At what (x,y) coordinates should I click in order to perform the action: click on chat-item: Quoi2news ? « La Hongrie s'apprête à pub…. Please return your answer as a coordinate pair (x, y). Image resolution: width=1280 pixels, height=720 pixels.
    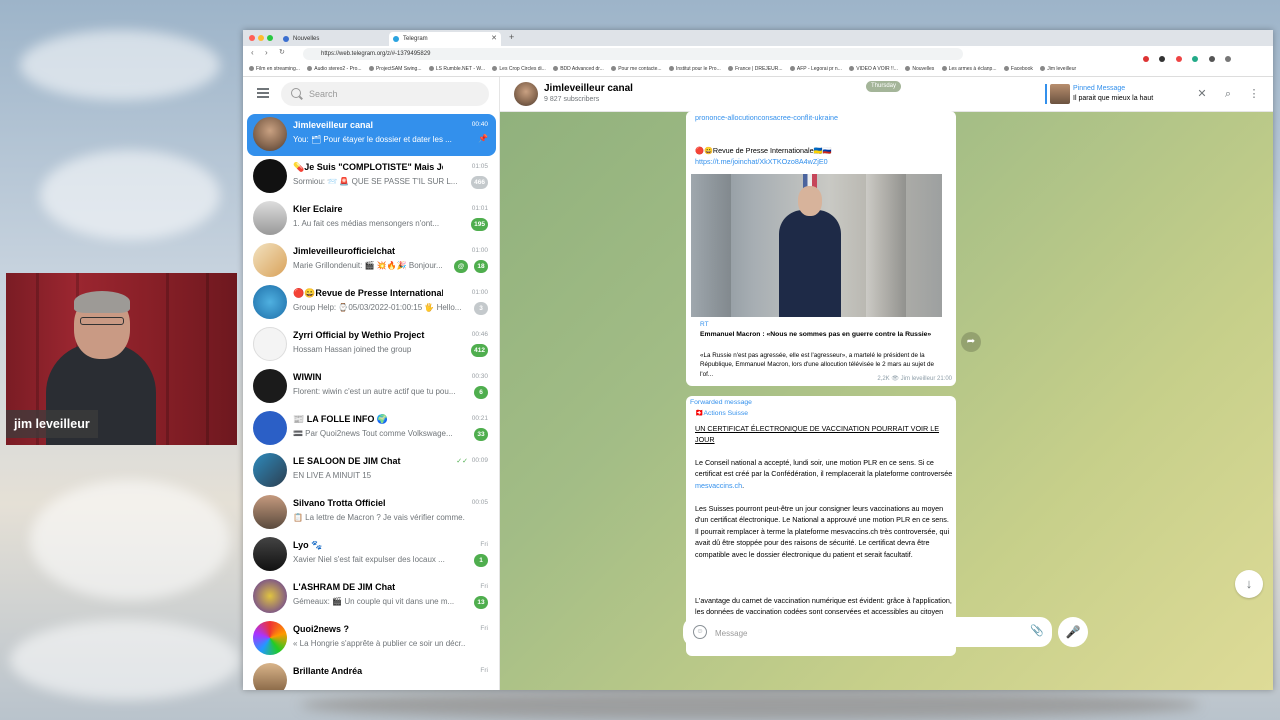
    Looking at the image, I should click on (371, 639).